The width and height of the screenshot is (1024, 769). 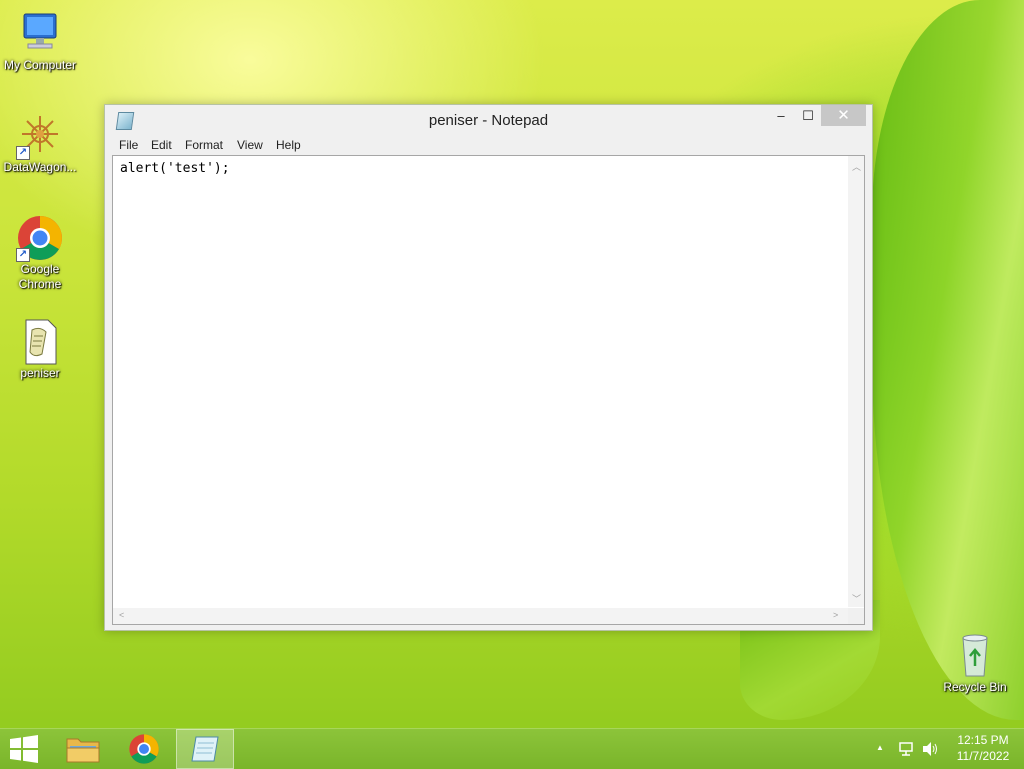 I want to click on folder-icon, so click(x=83, y=750).